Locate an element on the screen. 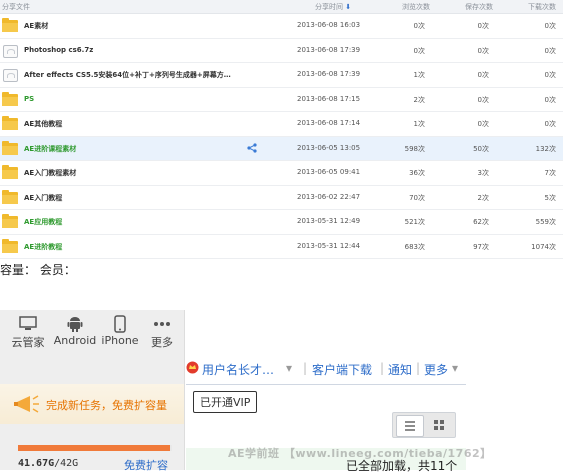  file-name-link: AE入门教程 is located at coordinates (43, 198).